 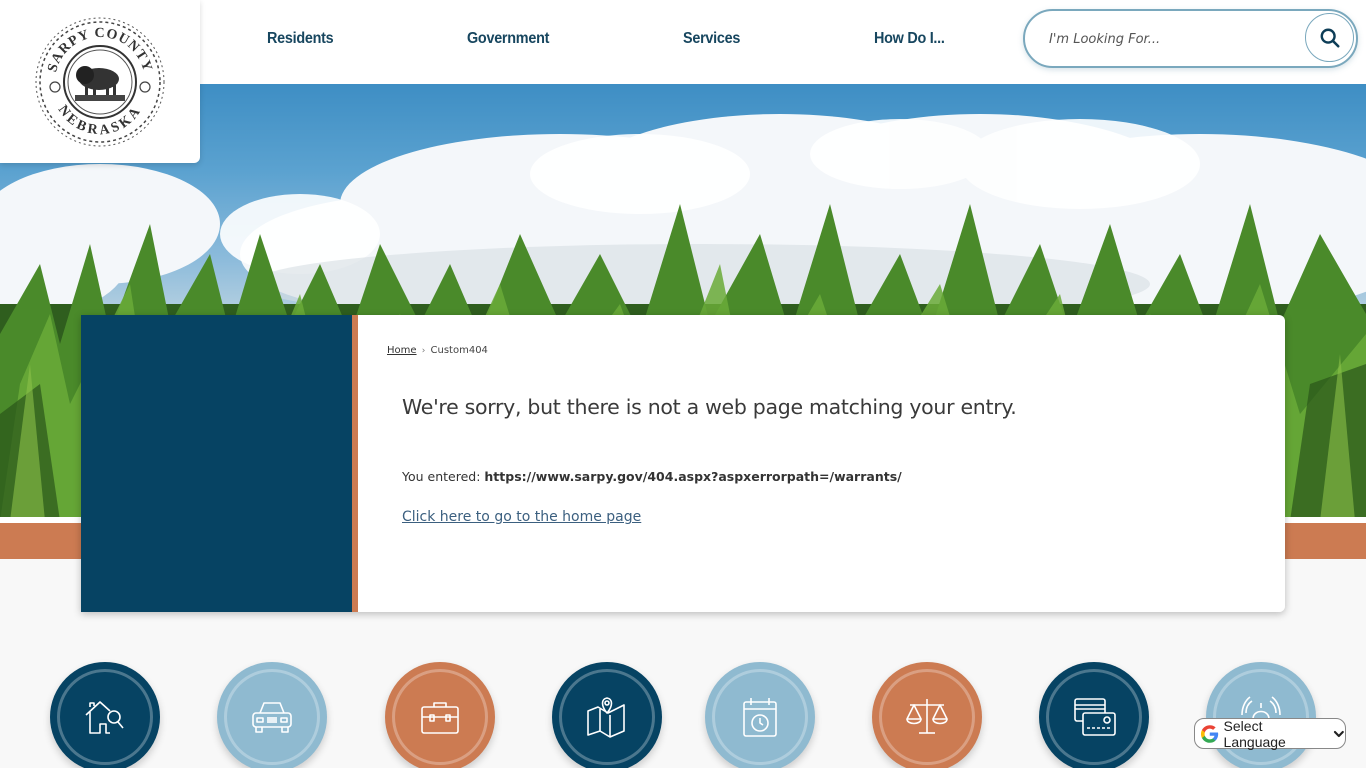 I want to click on quick-link-payments, so click(x=1094, y=715).